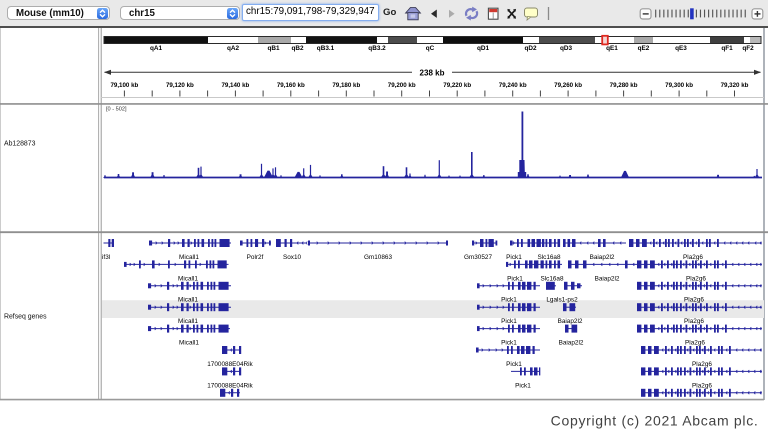 This screenshot has height=432, width=768. I want to click on svg-text: 79,160 kb, so click(291, 85).